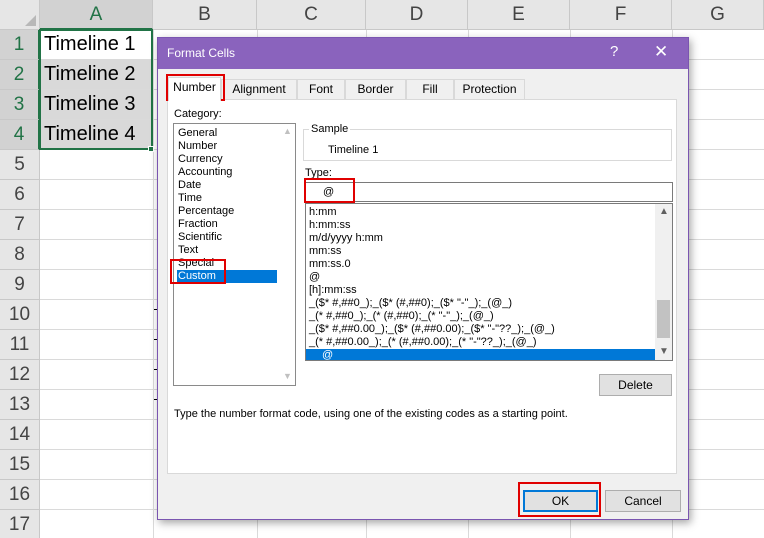 Image resolution: width=764 pixels, height=538 pixels. I want to click on tab-border: Border, so click(375, 89).